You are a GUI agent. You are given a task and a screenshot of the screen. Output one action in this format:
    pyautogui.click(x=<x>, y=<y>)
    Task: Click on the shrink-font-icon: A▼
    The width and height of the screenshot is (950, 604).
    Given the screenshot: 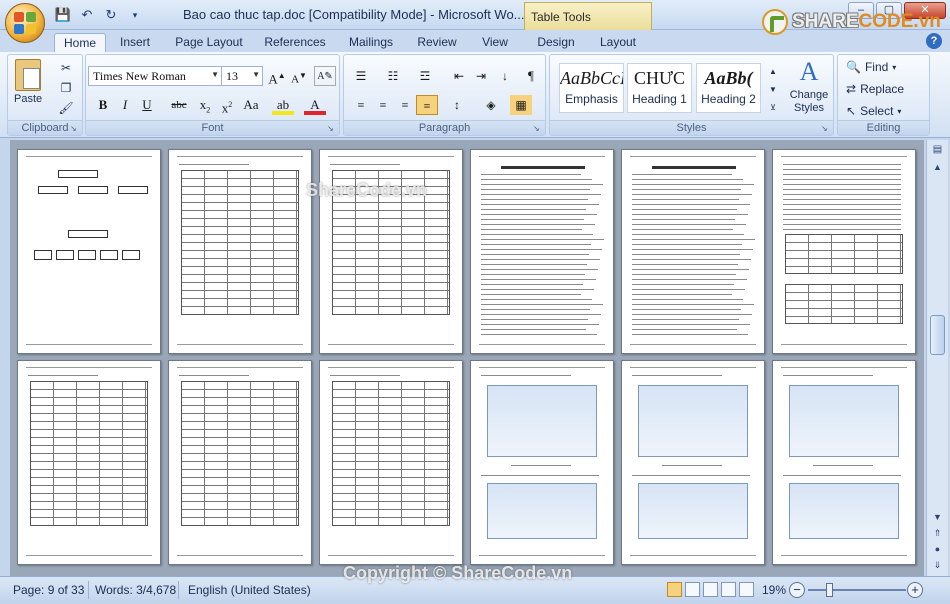 What is the action you would take?
    pyautogui.click(x=299, y=76)
    